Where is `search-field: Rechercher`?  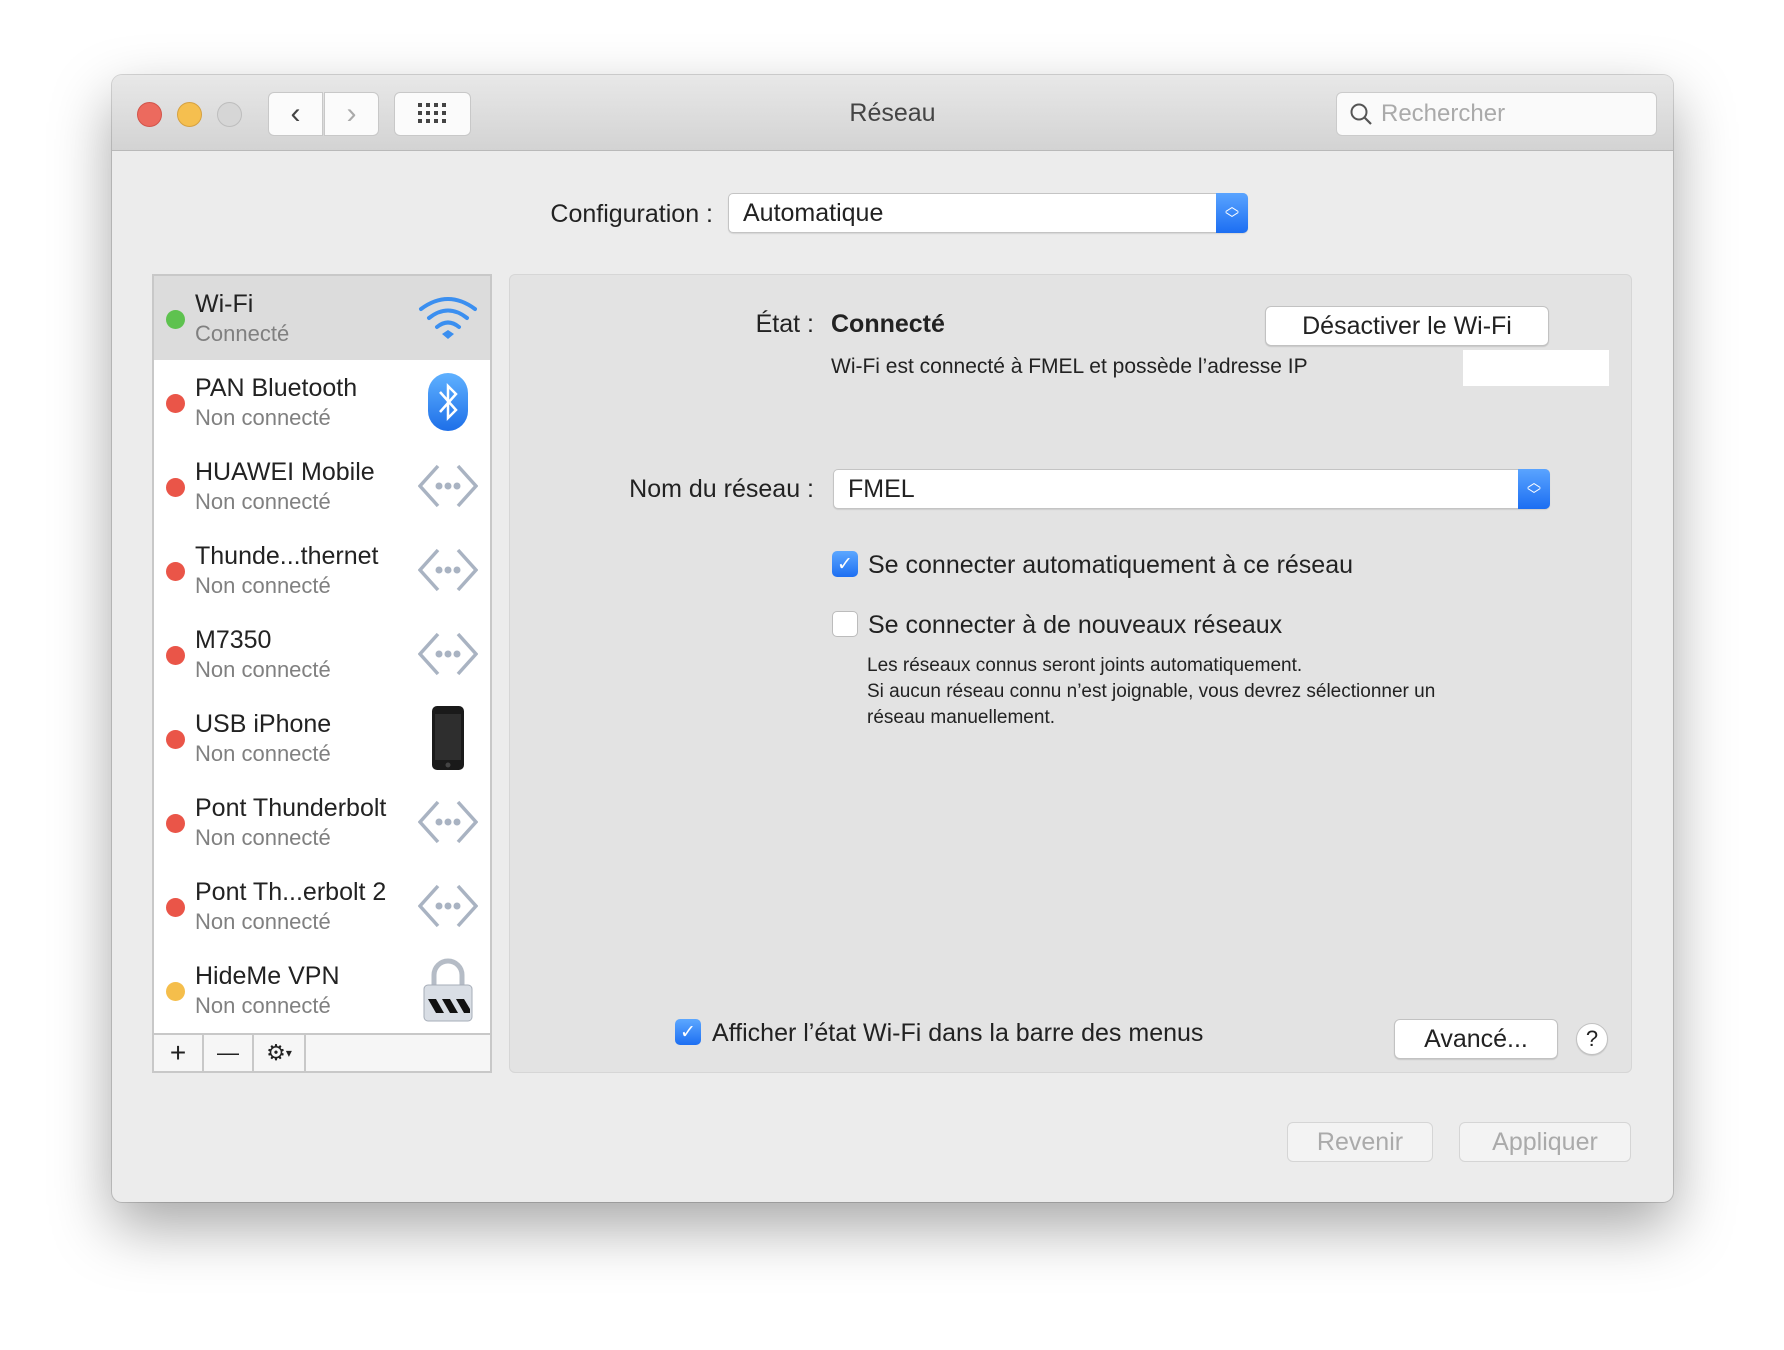
search-field: Rechercher is located at coordinates (1496, 114).